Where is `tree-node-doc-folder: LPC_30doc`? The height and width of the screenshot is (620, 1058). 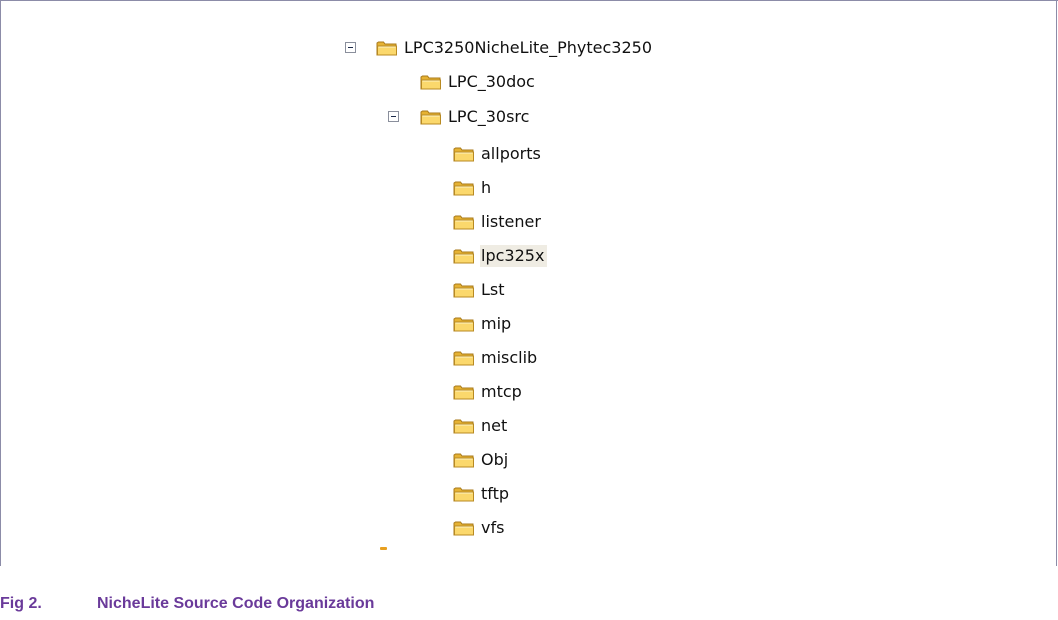 tree-node-doc-folder: LPC_30doc is located at coordinates (479, 82).